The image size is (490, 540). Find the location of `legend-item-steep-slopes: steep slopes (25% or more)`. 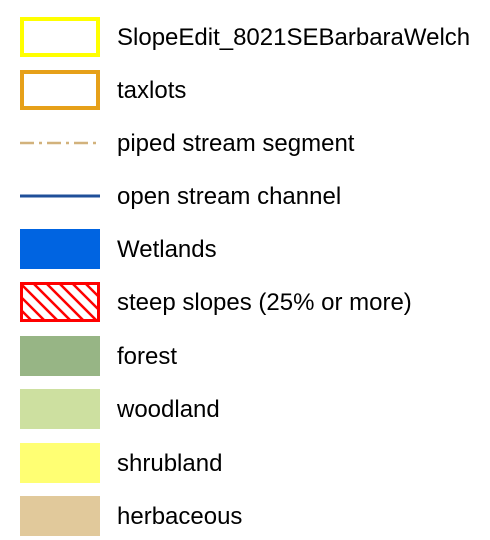

legend-item-steep-slopes: steep slopes (25% or more) is located at coordinates (245, 302).